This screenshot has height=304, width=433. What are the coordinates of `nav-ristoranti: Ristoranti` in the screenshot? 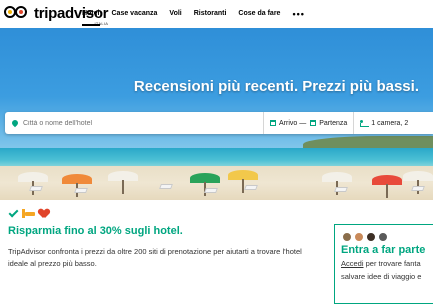 It's located at (210, 14).